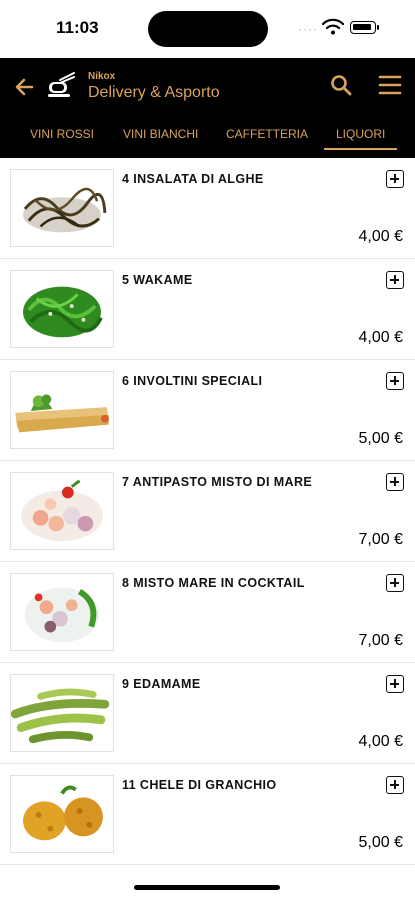 This screenshot has width=415, height=900. What do you see at coordinates (207, 410) in the screenshot?
I see `list-item: 6 INVOLTINI SPECIALI 5,00 €` at bounding box center [207, 410].